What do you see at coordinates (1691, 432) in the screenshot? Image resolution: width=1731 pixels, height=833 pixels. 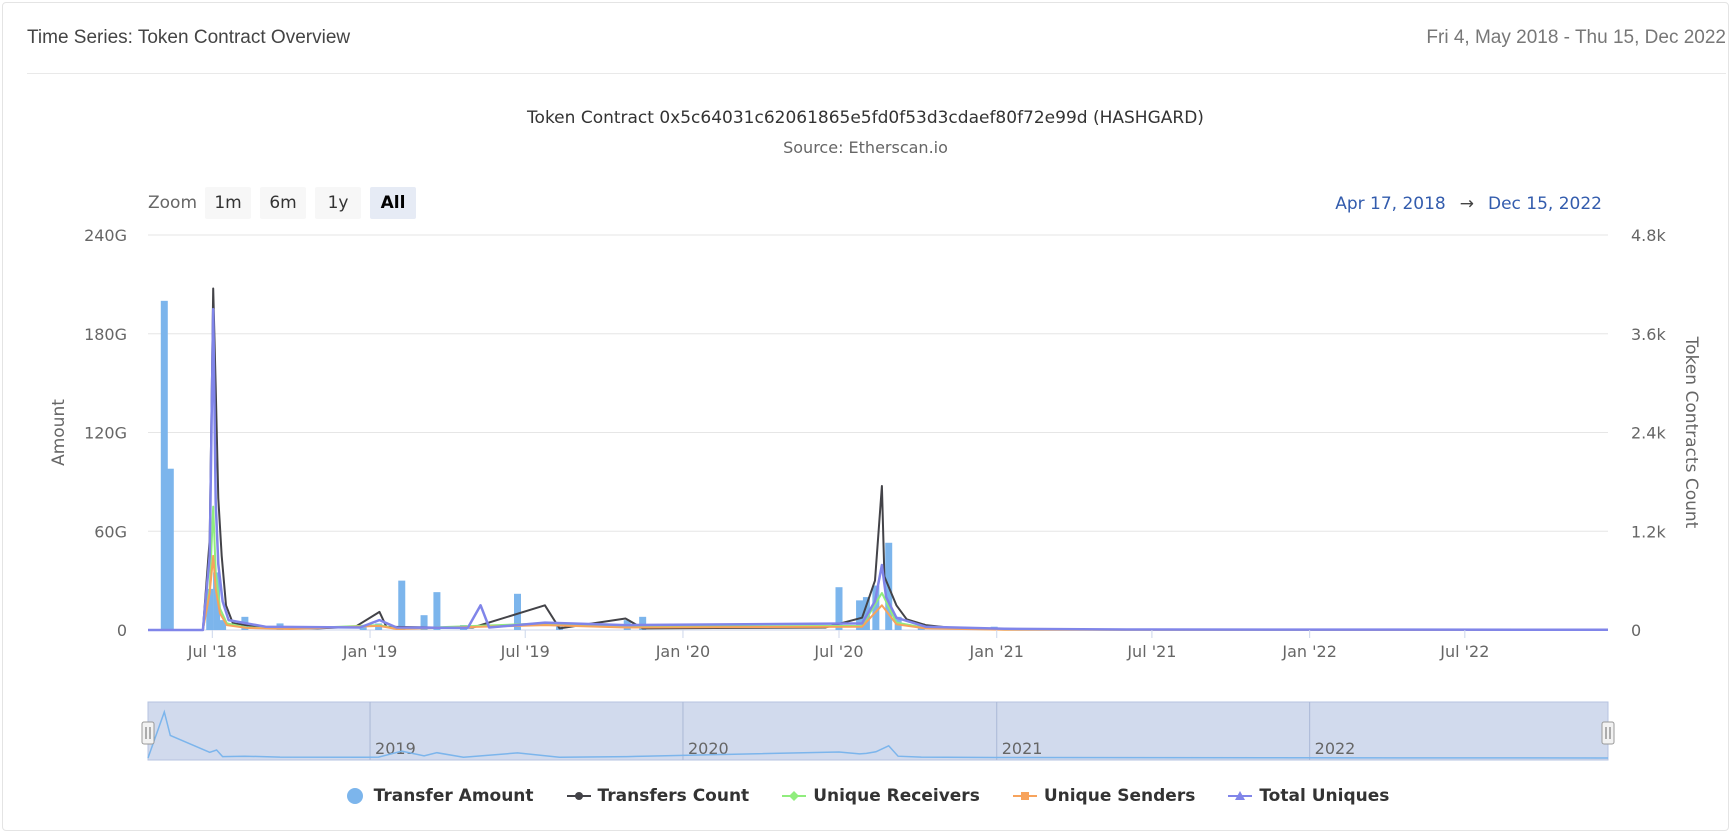 I see `y-right-axis-title: Token Contracts Count` at bounding box center [1691, 432].